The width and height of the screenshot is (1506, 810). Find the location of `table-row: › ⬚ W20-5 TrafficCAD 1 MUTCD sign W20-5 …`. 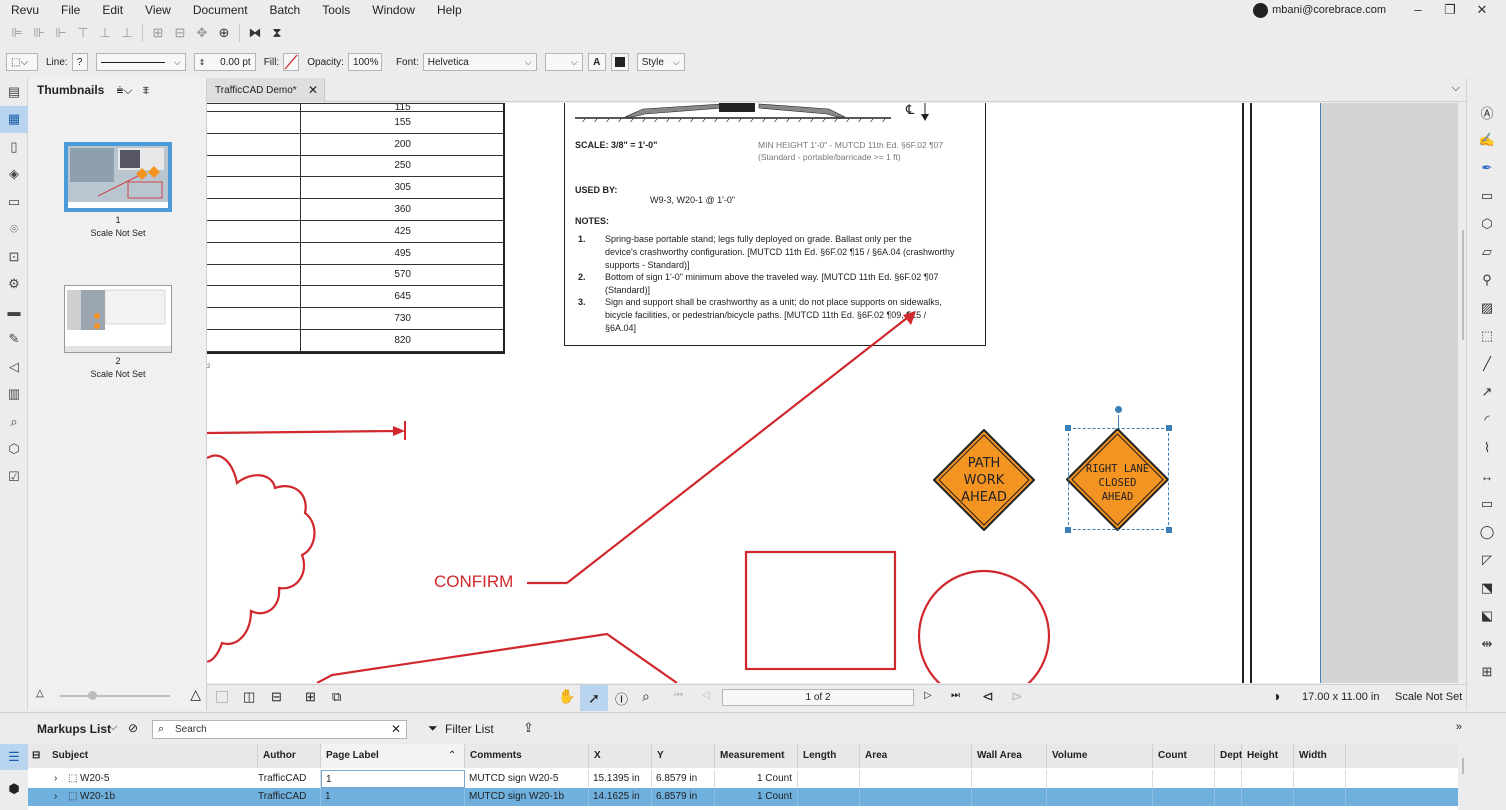

table-row: › ⬚ W20-5 TrafficCAD 1 MUTCD sign W20-5 … is located at coordinates (743, 779).